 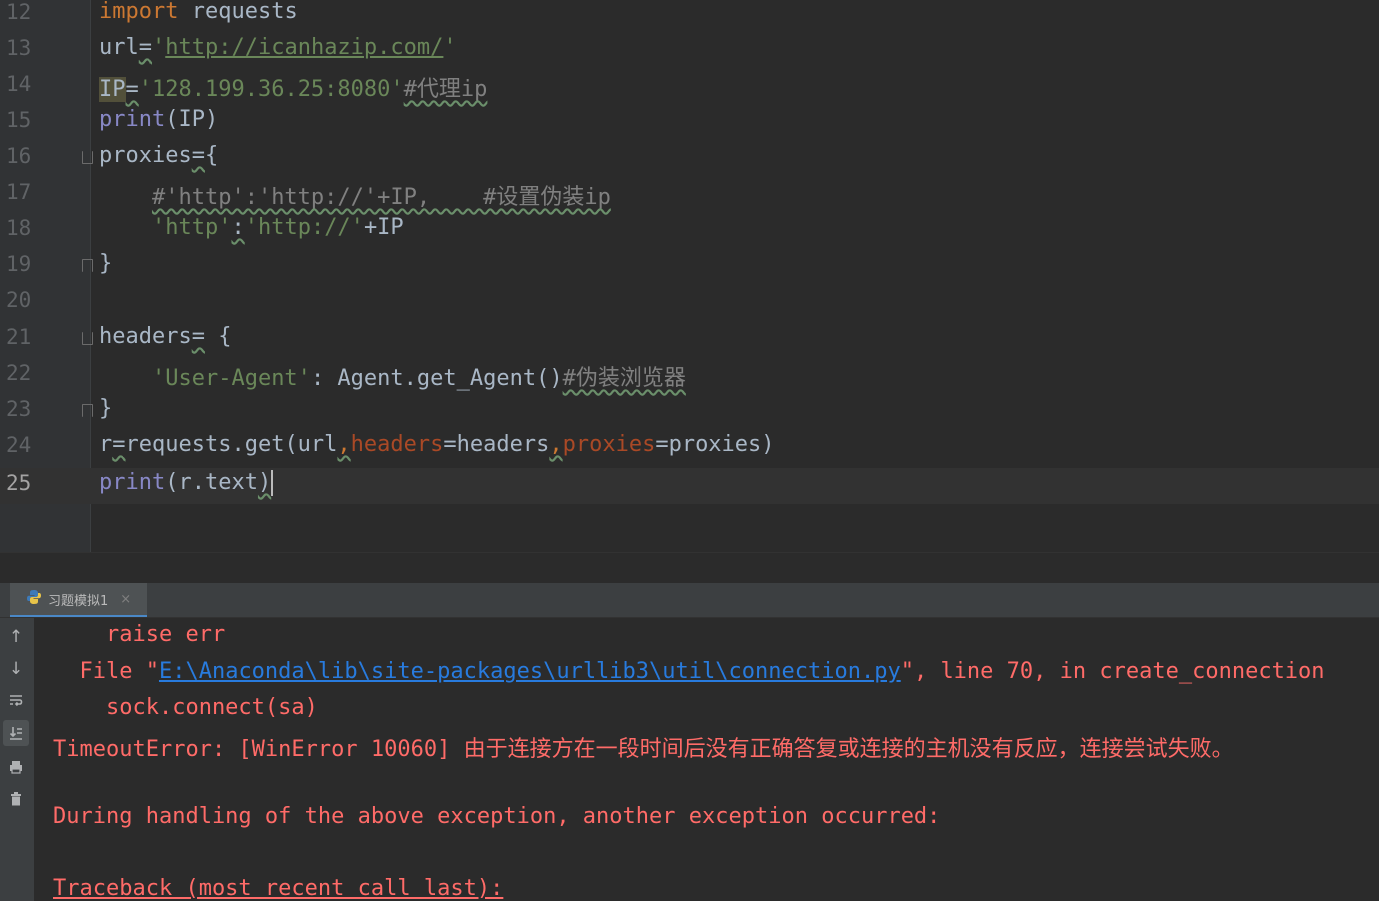 What do you see at coordinates (125, 599) in the screenshot?
I see `close-icon: ×` at bounding box center [125, 599].